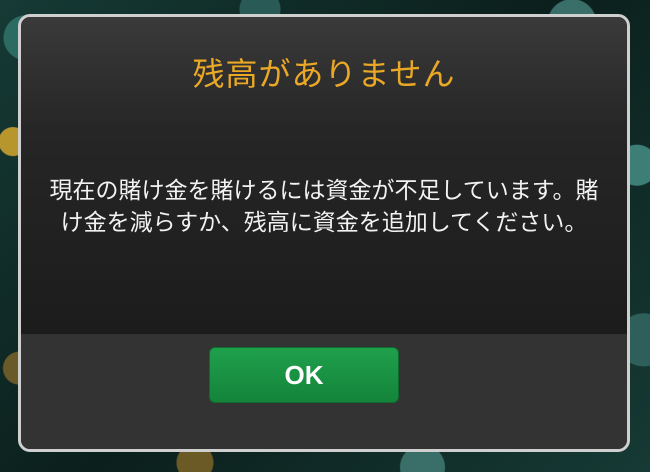 The height and width of the screenshot is (472, 650). What do you see at coordinates (324, 74) in the screenshot?
I see `dialog-title: 残高がありません` at bounding box center [324, 74].